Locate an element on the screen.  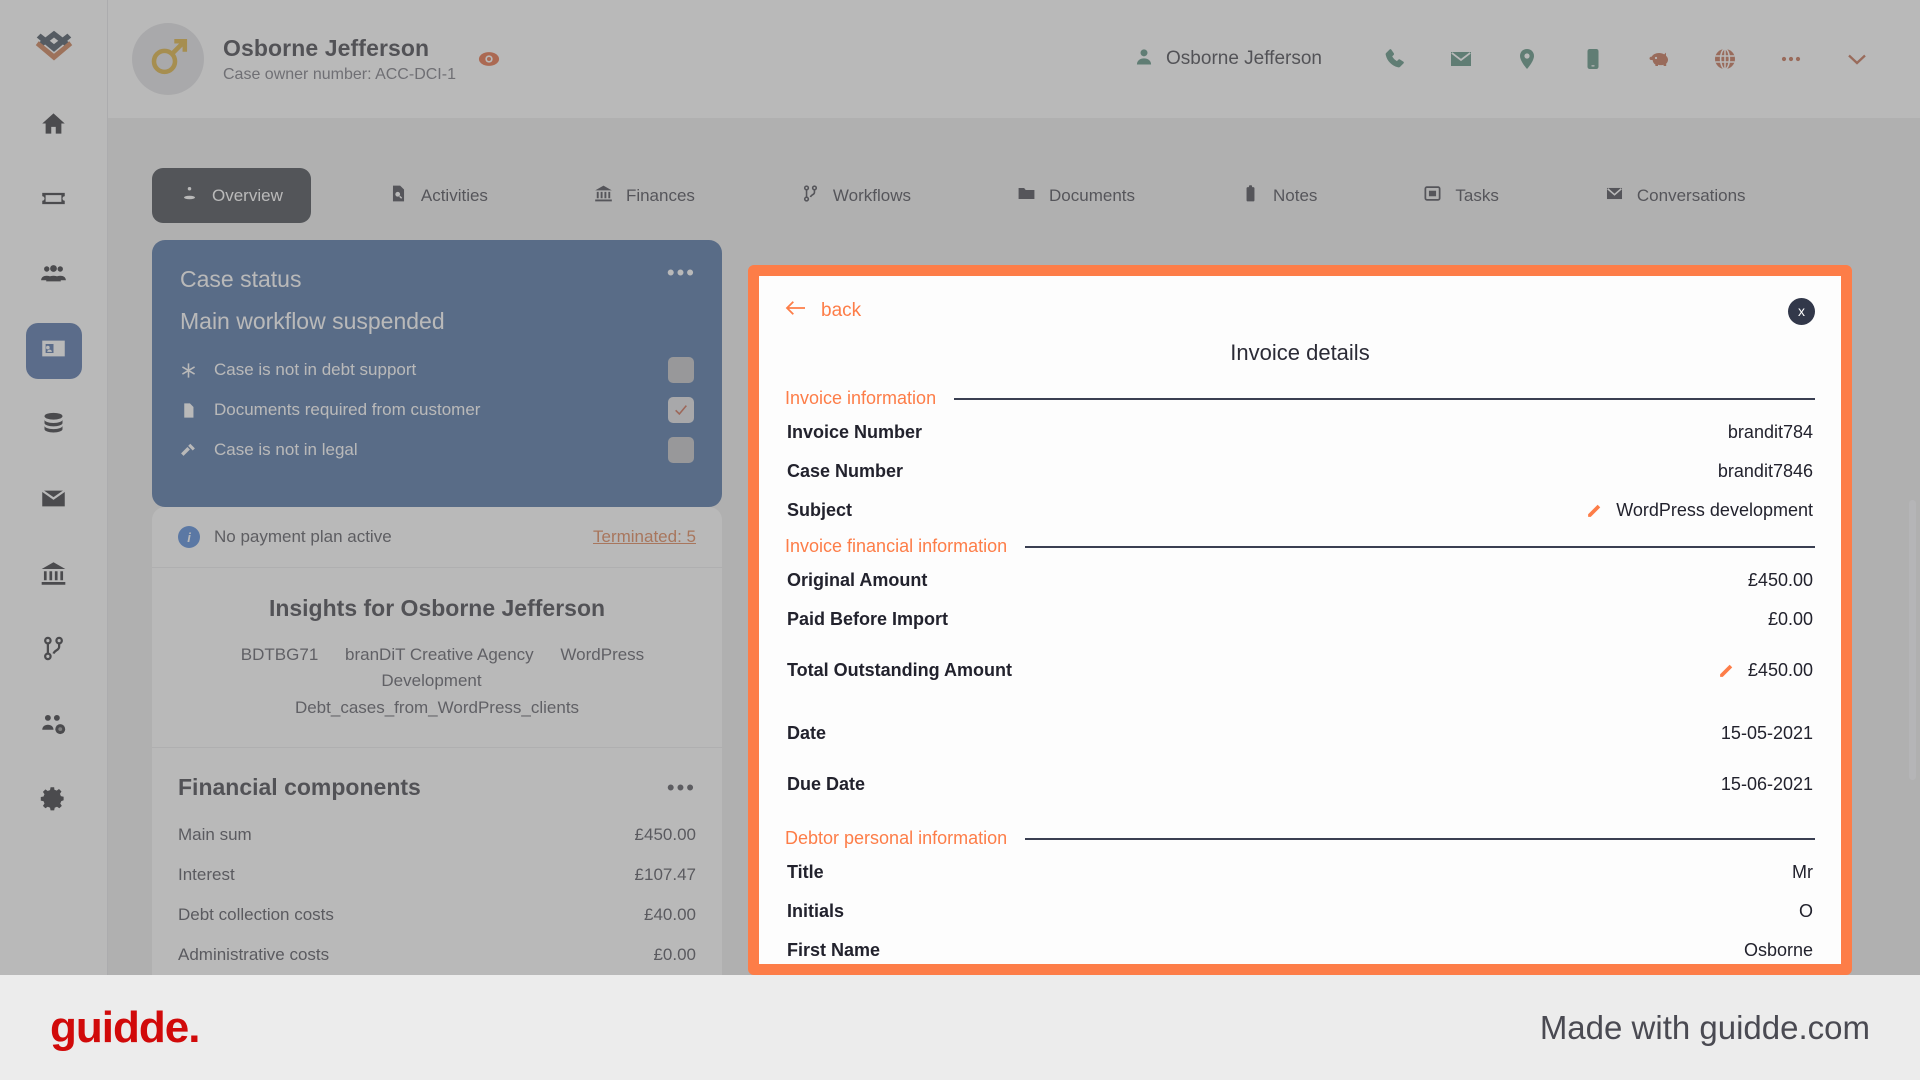
section-title: Invoice financial information is located at coordinates (896, 546).